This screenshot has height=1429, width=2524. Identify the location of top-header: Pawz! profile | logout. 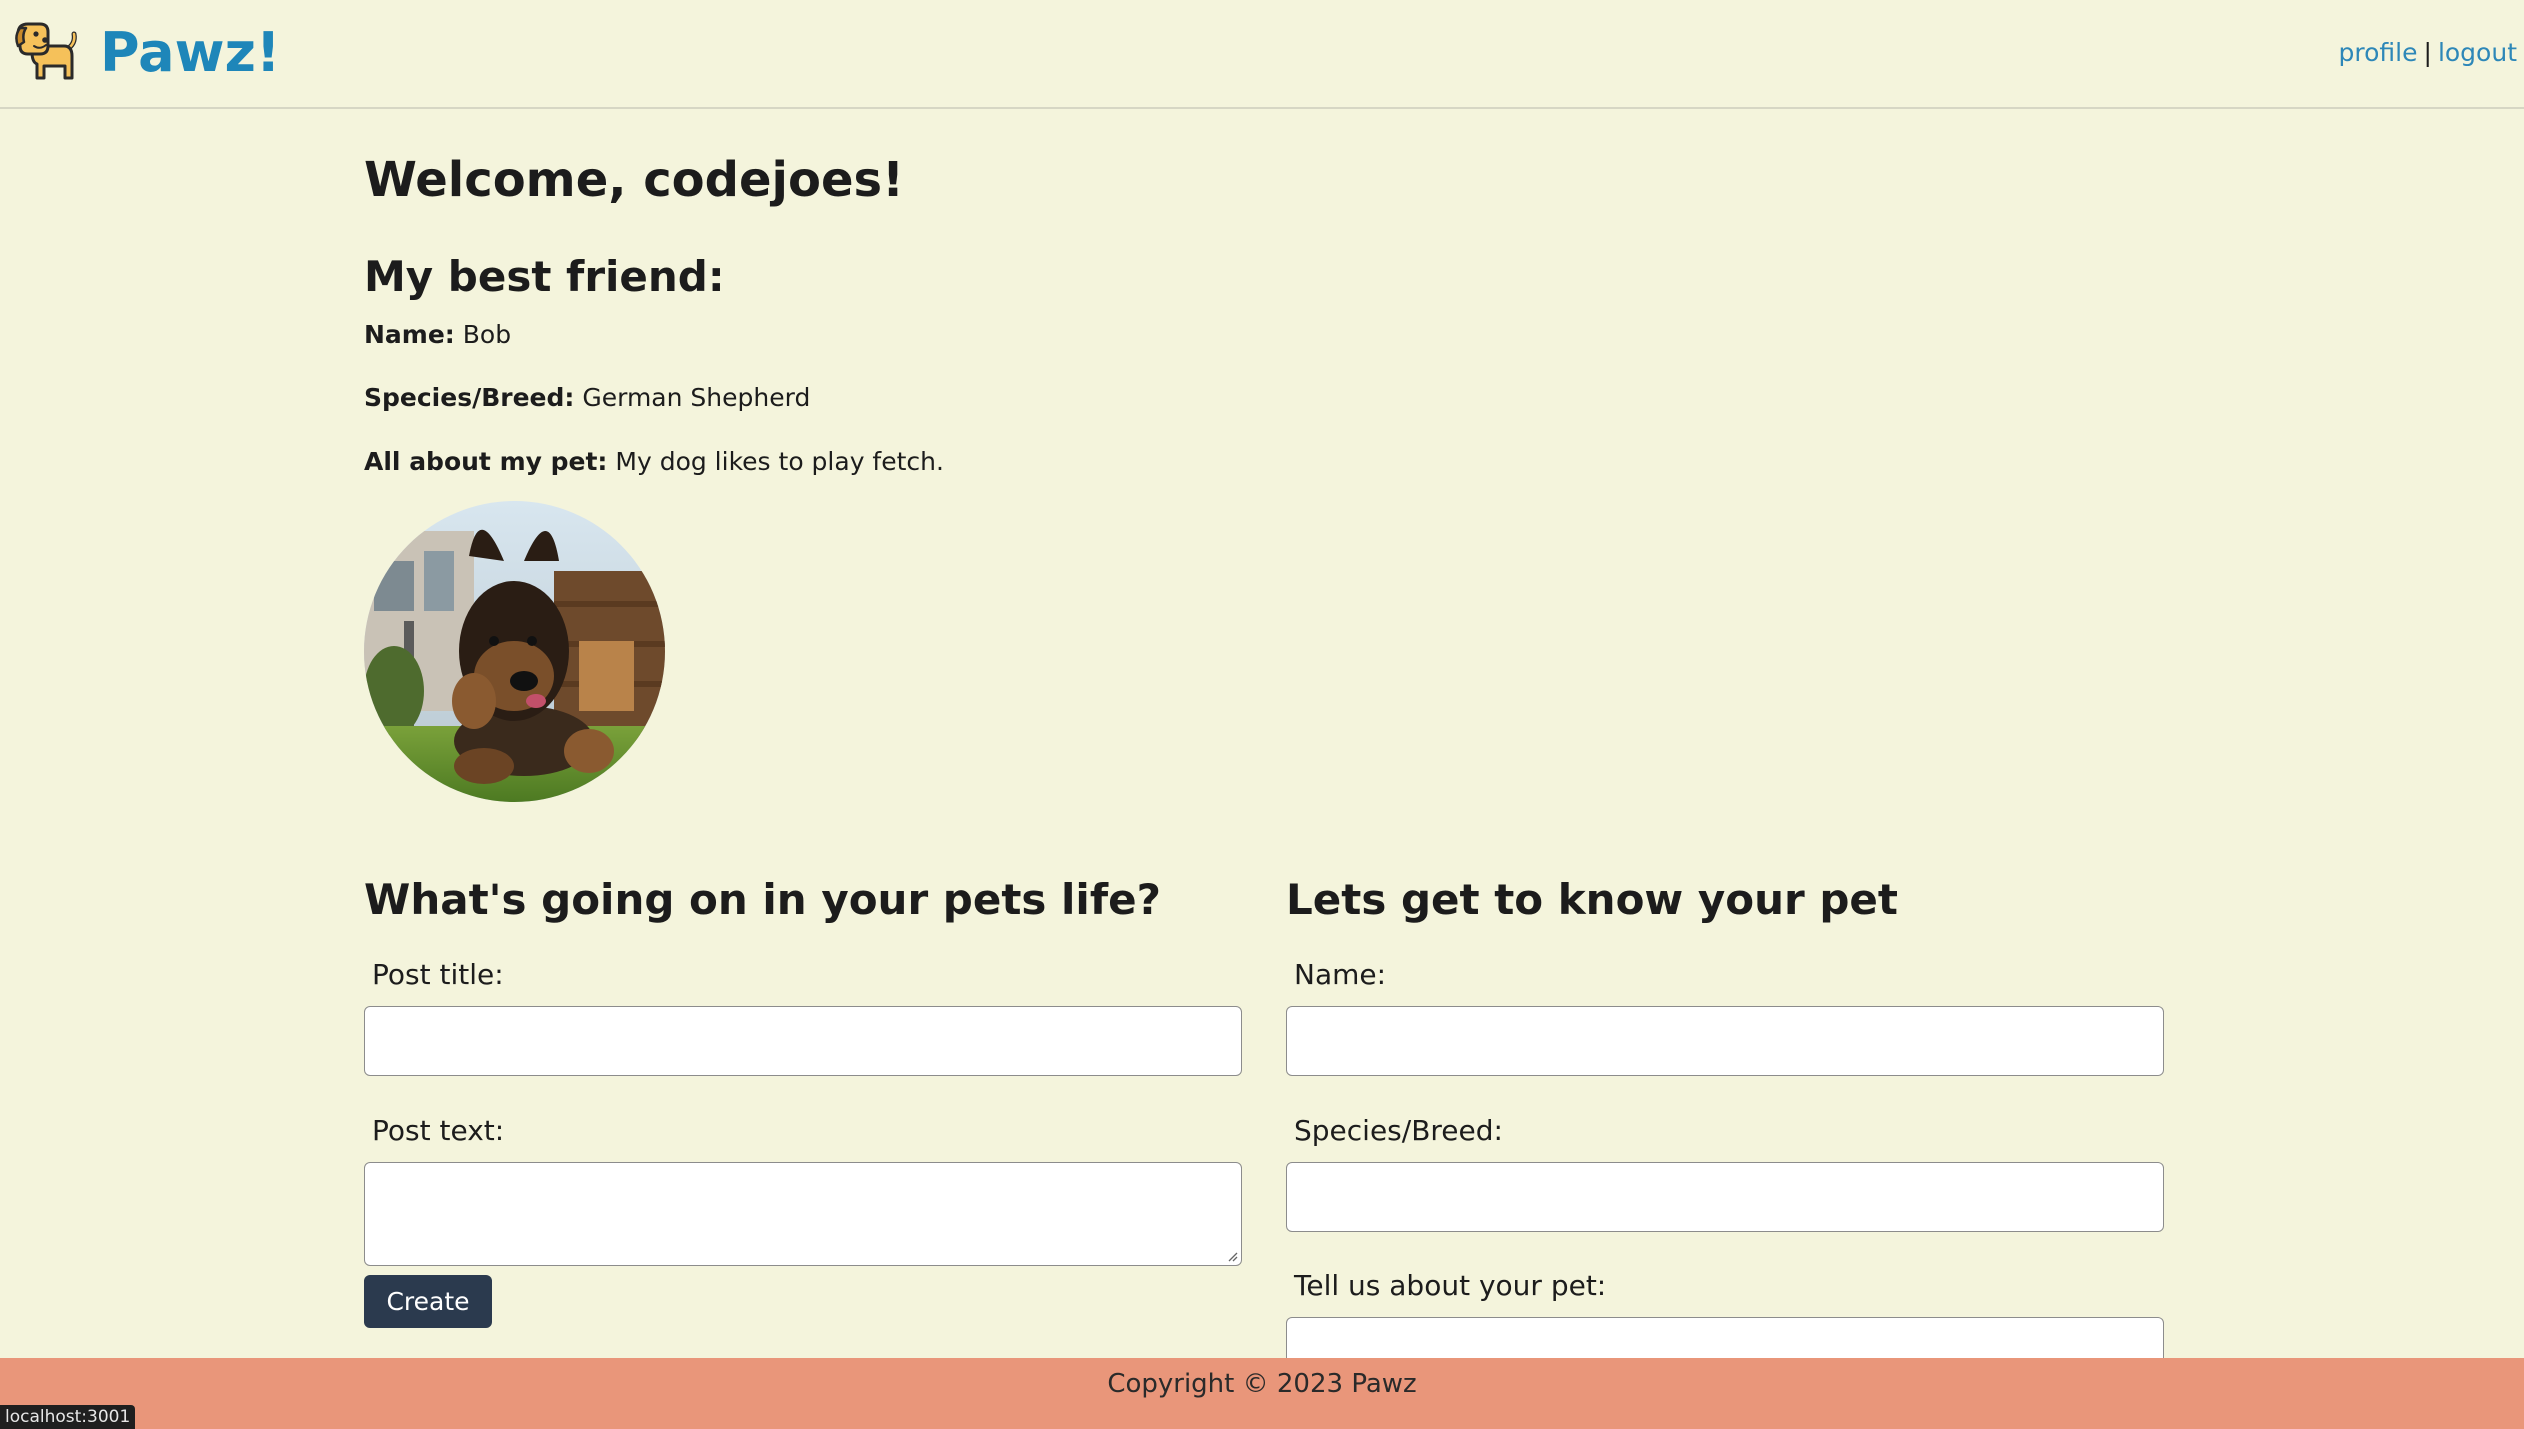
(1262, 54).